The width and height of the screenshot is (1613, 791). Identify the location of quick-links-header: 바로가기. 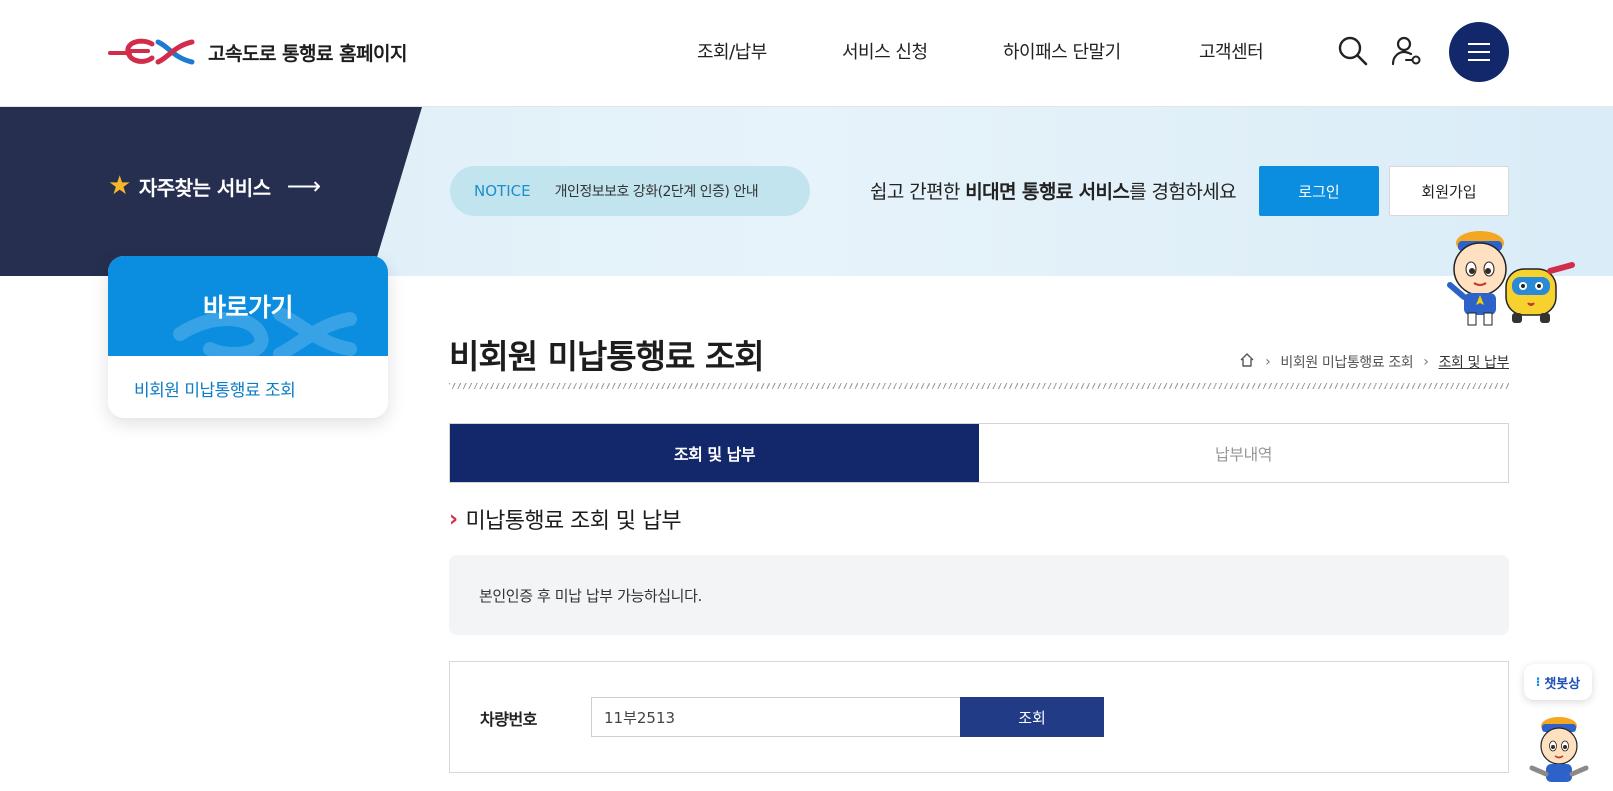
(248, 306).